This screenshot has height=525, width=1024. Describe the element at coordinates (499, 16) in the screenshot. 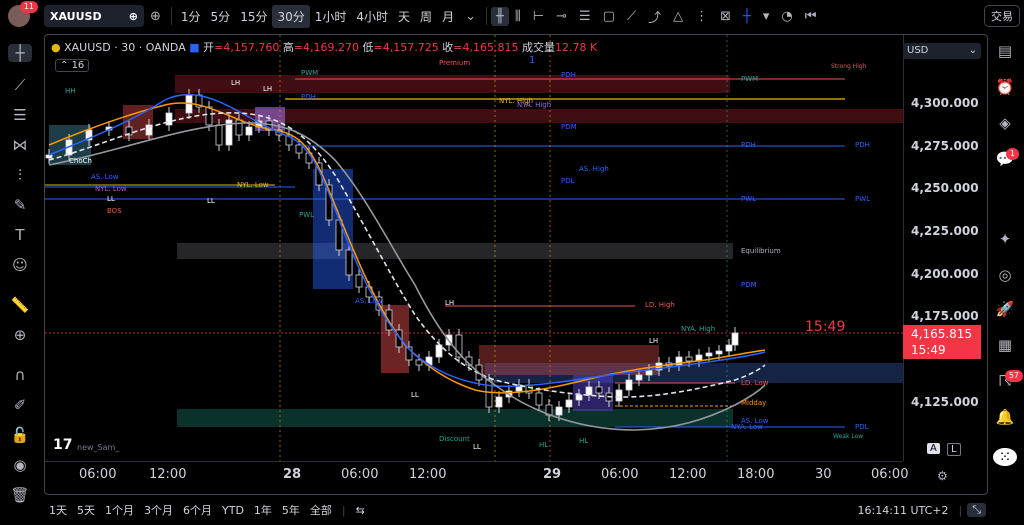

I see `candles-icon: ╫` at that location.